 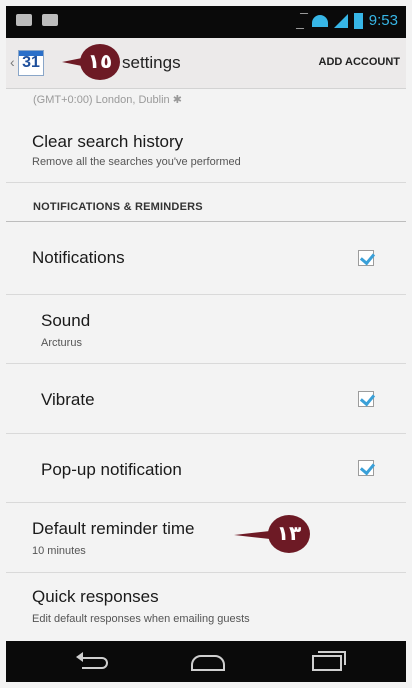 I want to click on cell-signal-icon, so click(x=340, y=20).